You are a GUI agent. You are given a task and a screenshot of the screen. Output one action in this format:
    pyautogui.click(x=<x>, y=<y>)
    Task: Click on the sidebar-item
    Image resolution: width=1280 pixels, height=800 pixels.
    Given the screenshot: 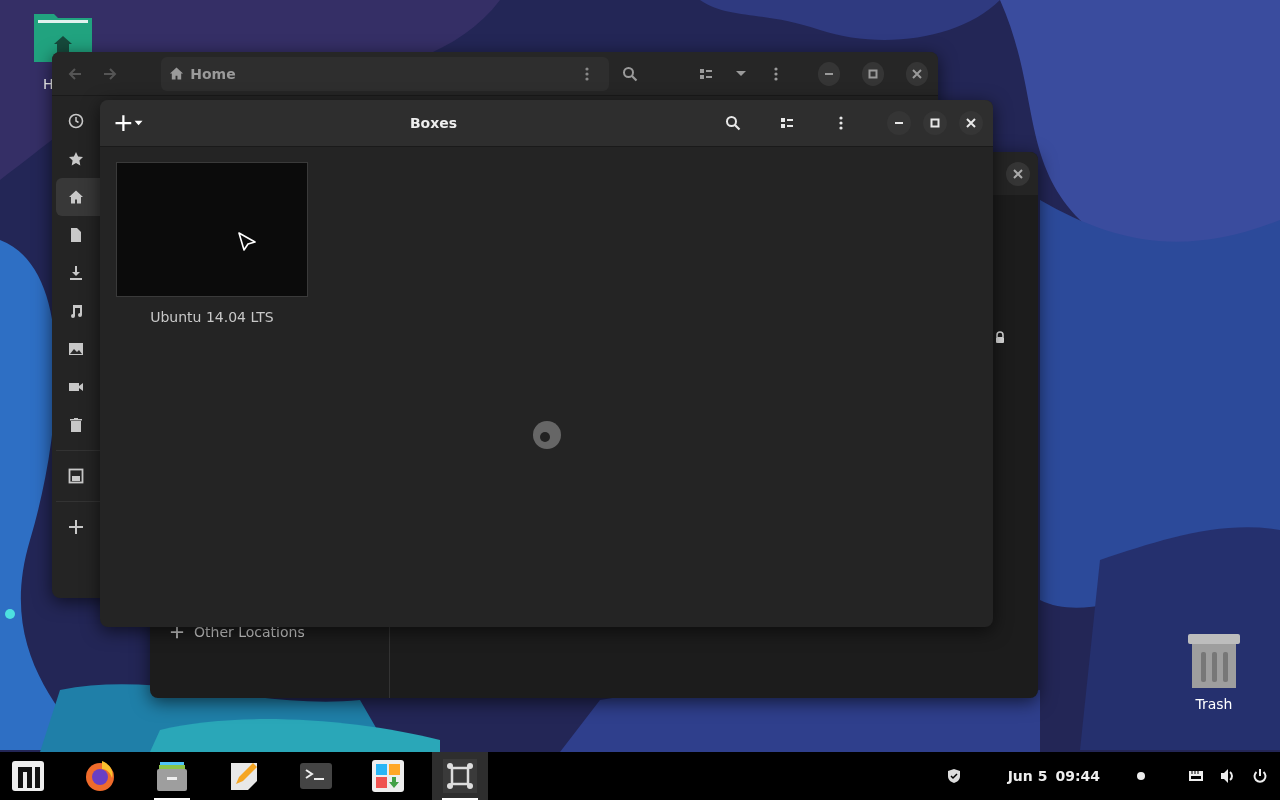 What is the action you would take?
    pyautogui.click(x=78, y=197)
    